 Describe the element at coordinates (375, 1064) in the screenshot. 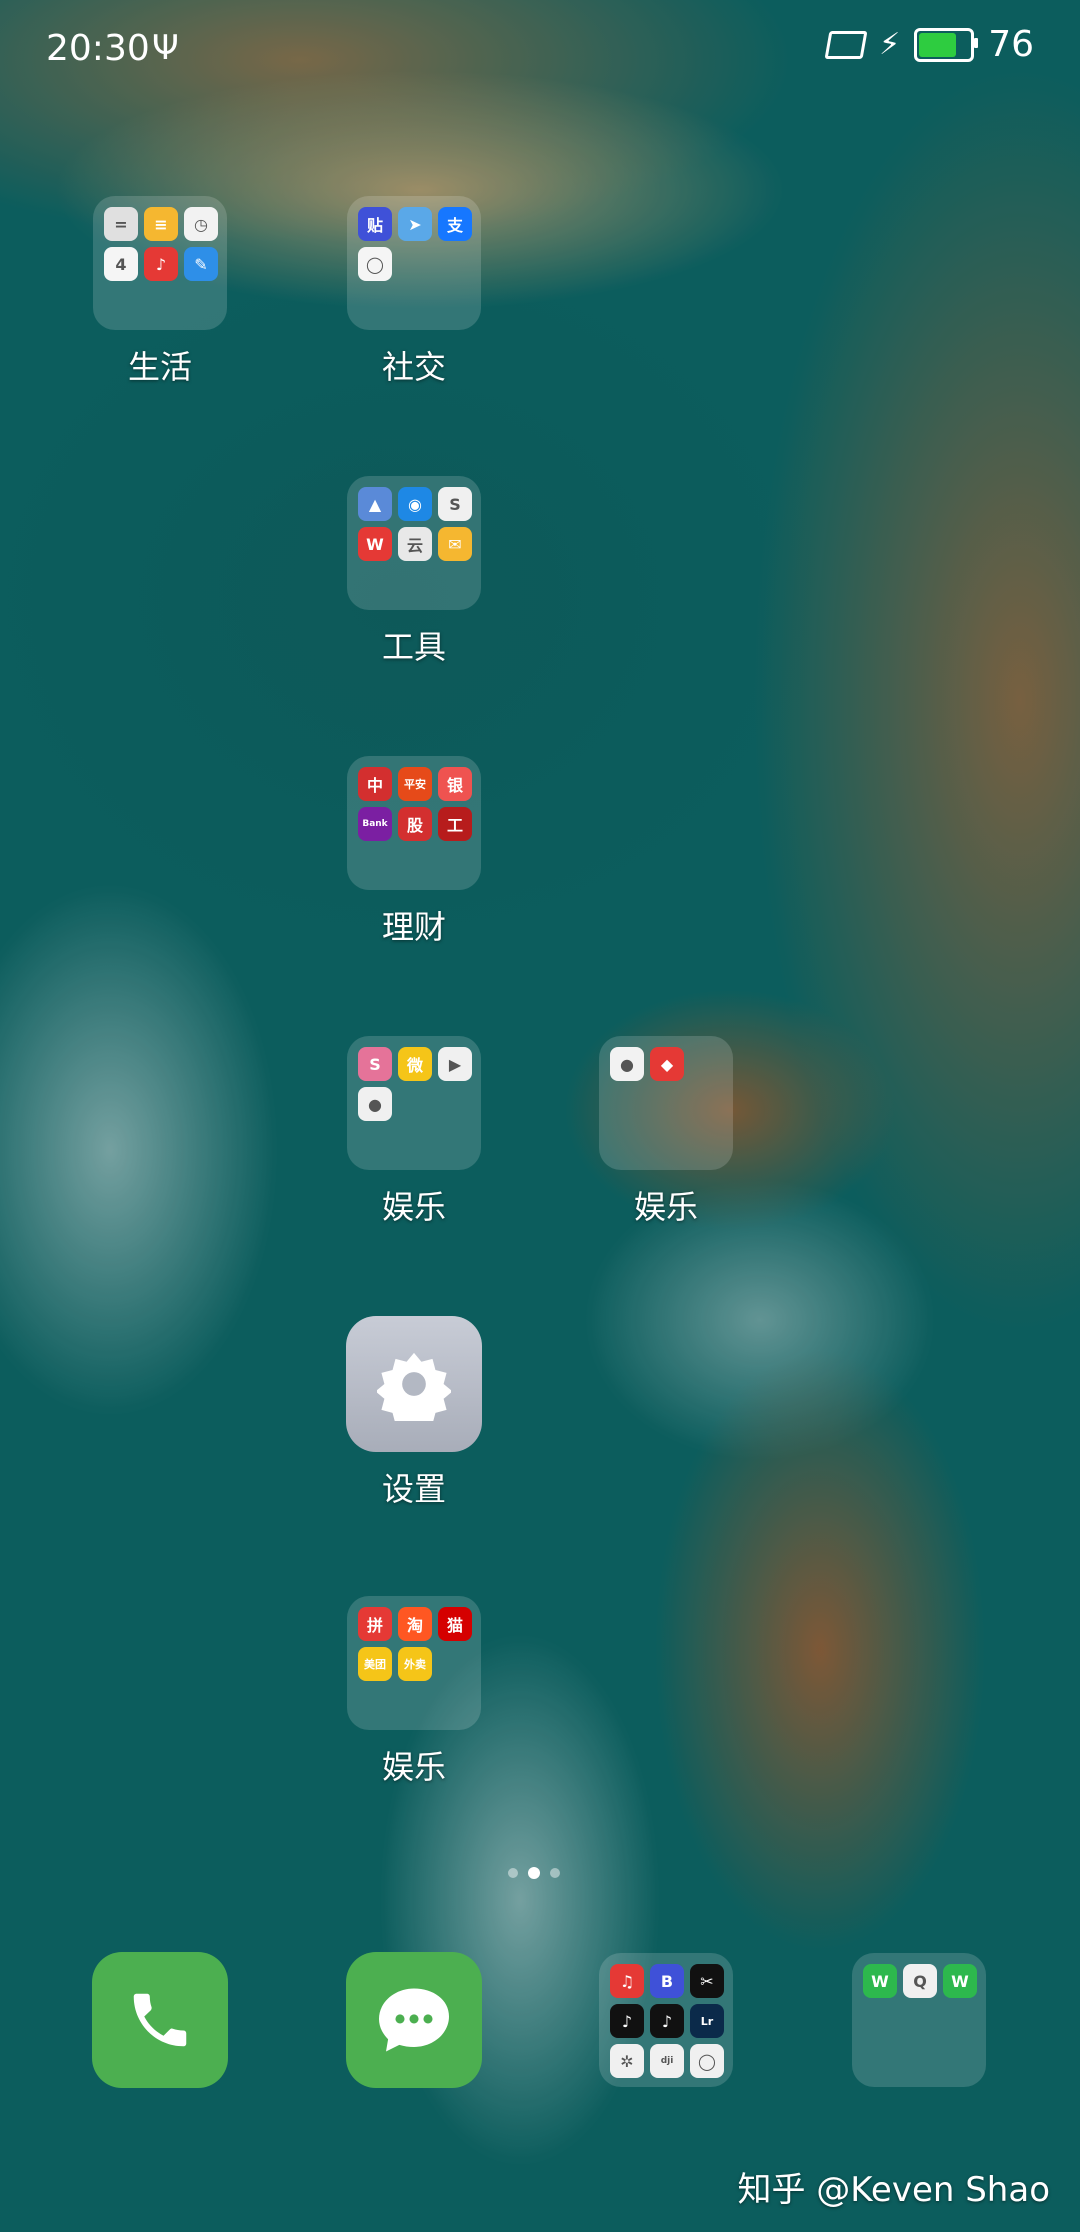

I see `sakura-app-icon: S` at that location.